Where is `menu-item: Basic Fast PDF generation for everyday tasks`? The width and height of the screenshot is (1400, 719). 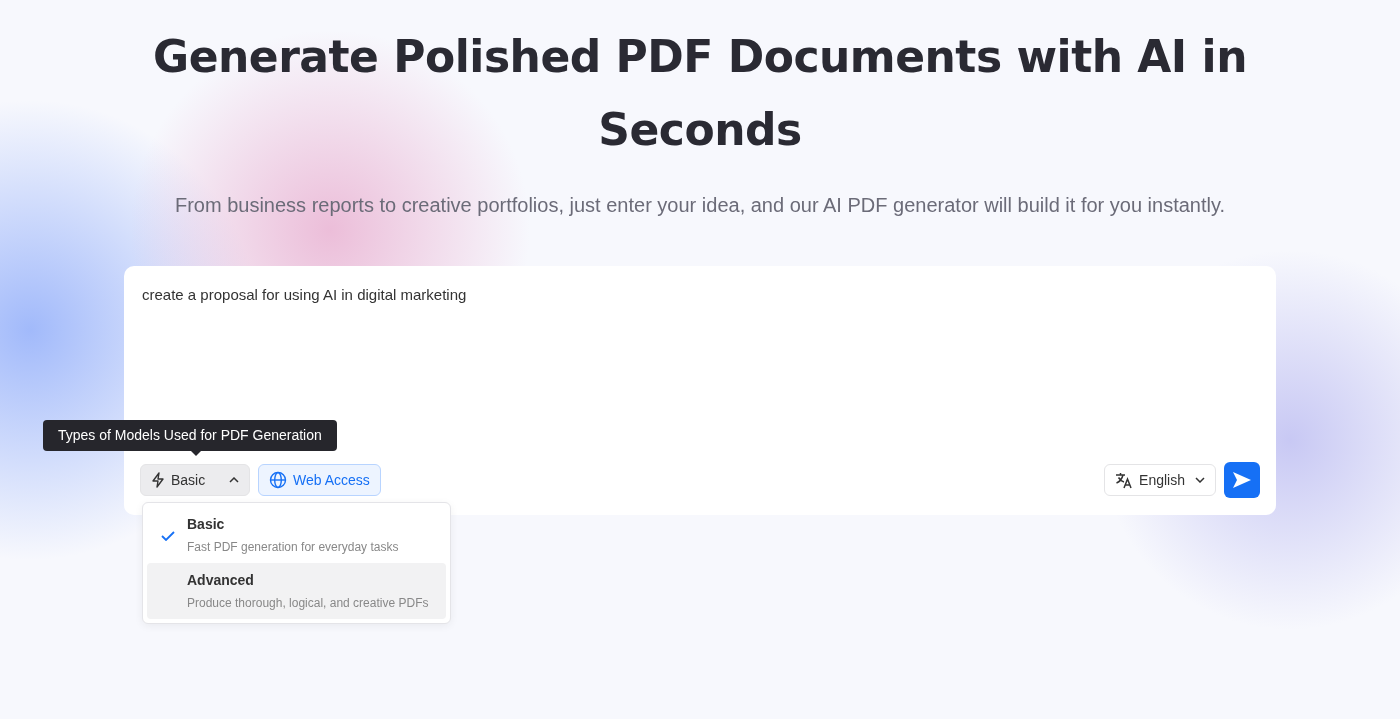
menu-item: Basic Fast PDF generation for everyday tasks is located at coordinates (296, 535).